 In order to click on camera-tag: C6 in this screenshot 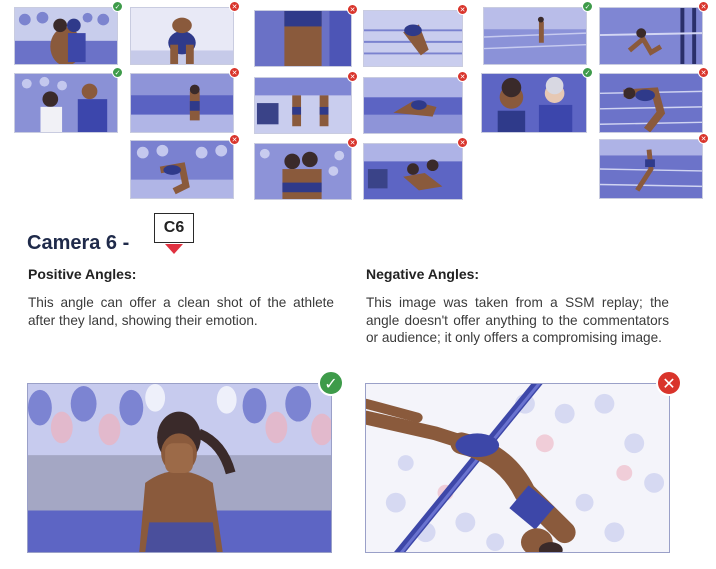, I will do `click(174, 228)`.